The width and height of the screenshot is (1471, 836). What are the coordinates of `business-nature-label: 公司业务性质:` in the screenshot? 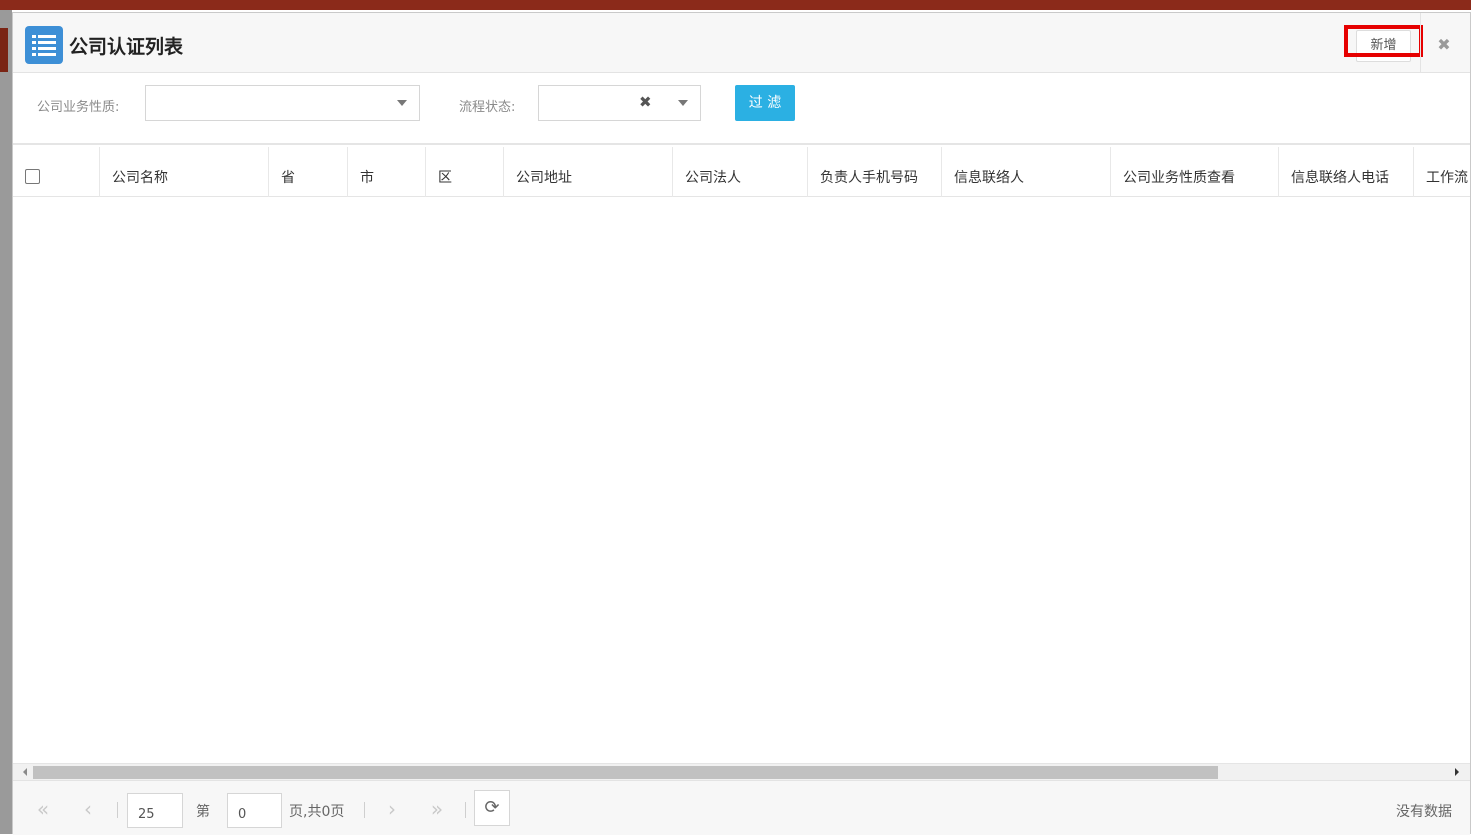 It's located at (78, 107).